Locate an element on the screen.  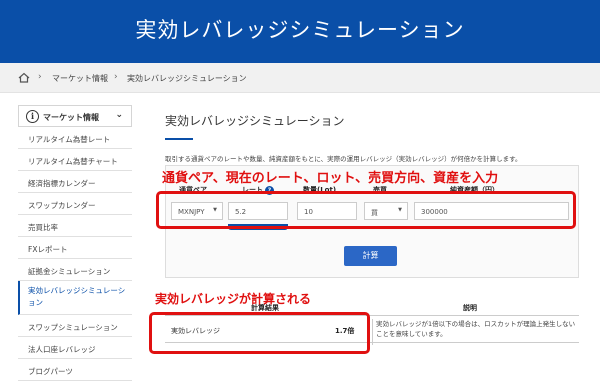
sidebar-item-blog-parts: ブログパーツ is located at coordinates (75, 370).